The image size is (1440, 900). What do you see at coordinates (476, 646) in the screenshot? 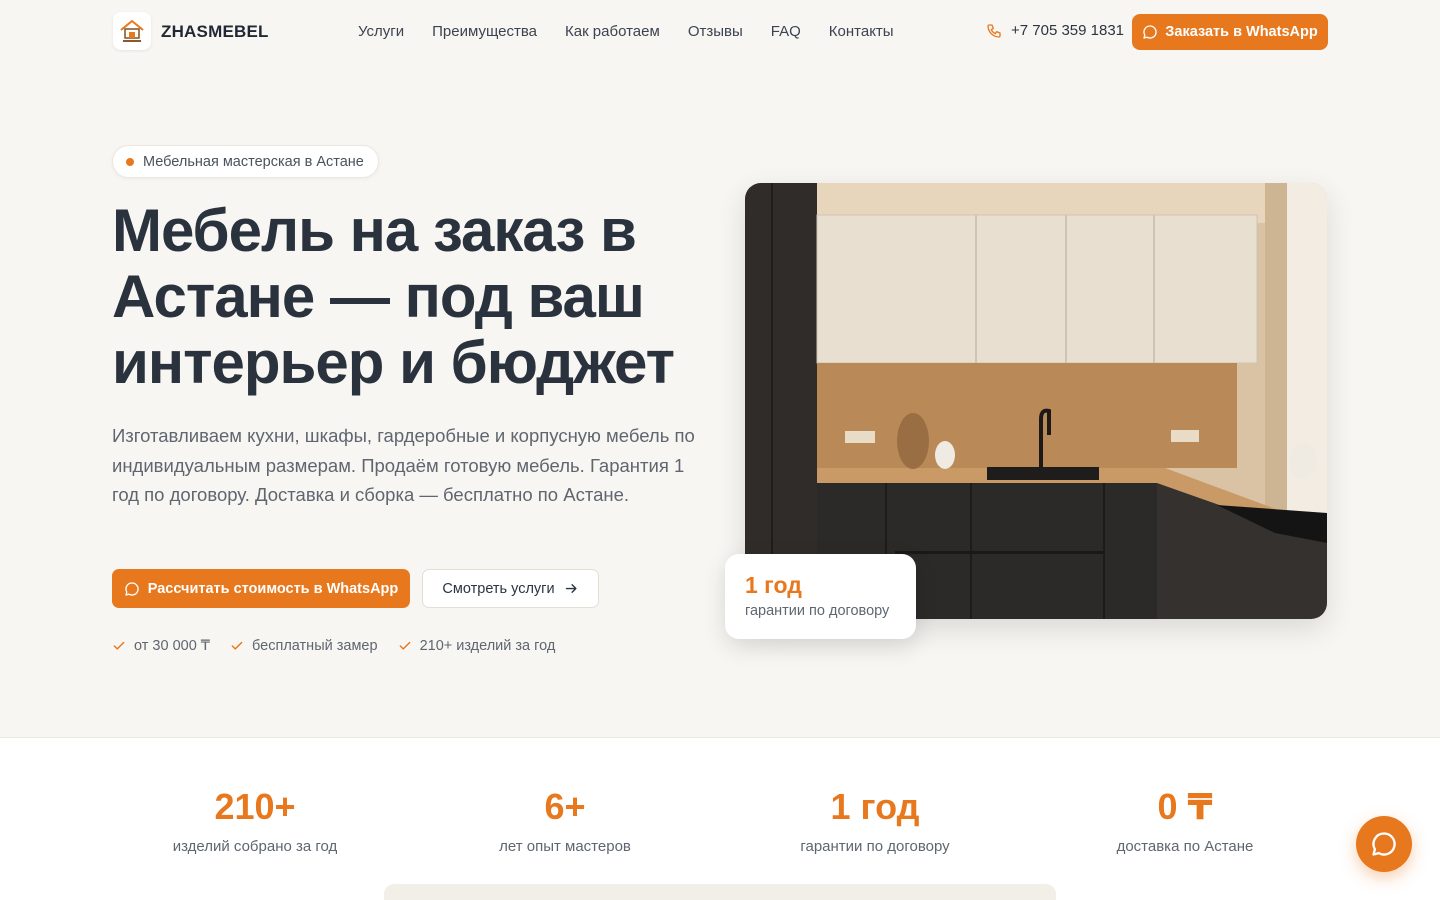
I see `check-item: 210+ изделий за год` at bounding box center [476, 646].